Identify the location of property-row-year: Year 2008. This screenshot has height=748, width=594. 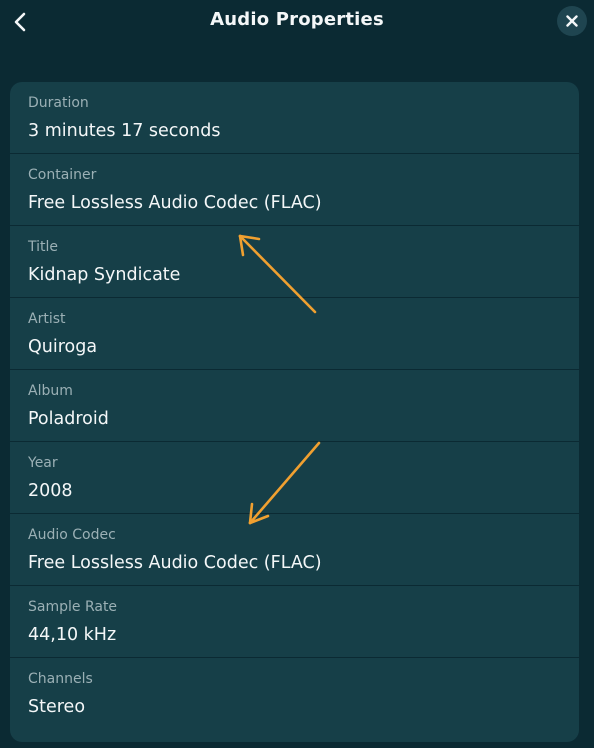
(294, 478).